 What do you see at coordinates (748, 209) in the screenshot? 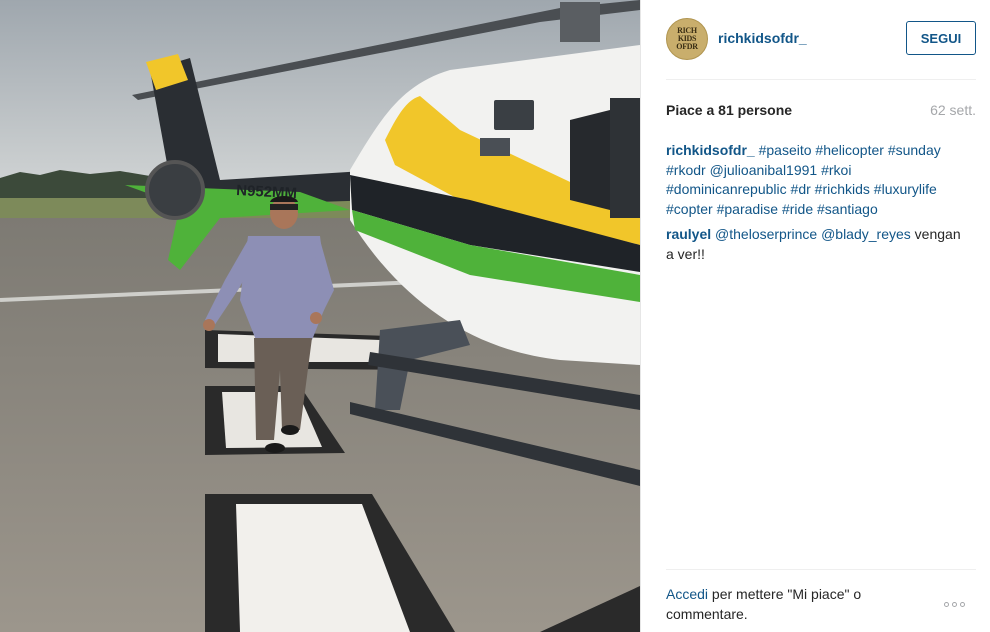
I see `hashtag-link: #paradise` at bounding box center [748, 209].